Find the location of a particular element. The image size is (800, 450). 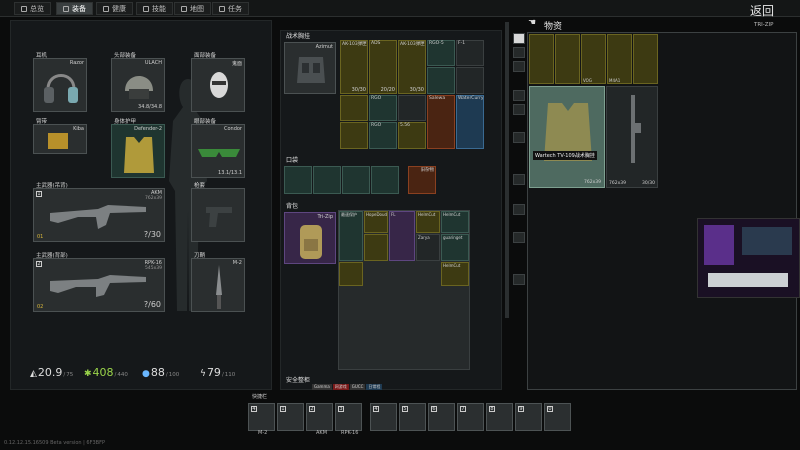

headset-icon is located at coordinates (61, 88).